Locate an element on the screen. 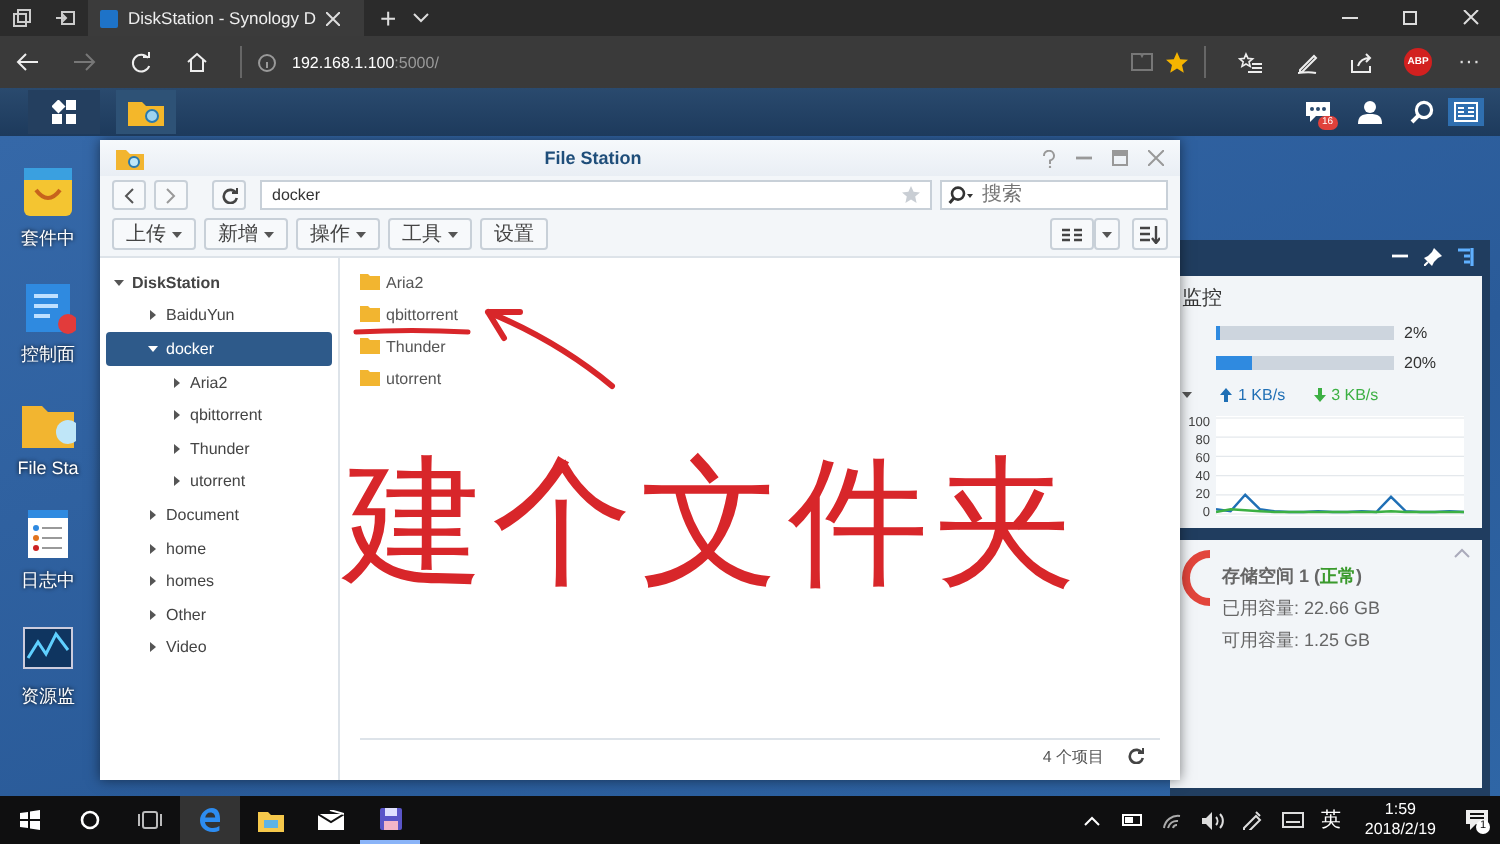 Image resolution: width=1500 pixels, height=844 pixels. tab-title: DiskStation - Synology D is located at coordinates (222, 18).